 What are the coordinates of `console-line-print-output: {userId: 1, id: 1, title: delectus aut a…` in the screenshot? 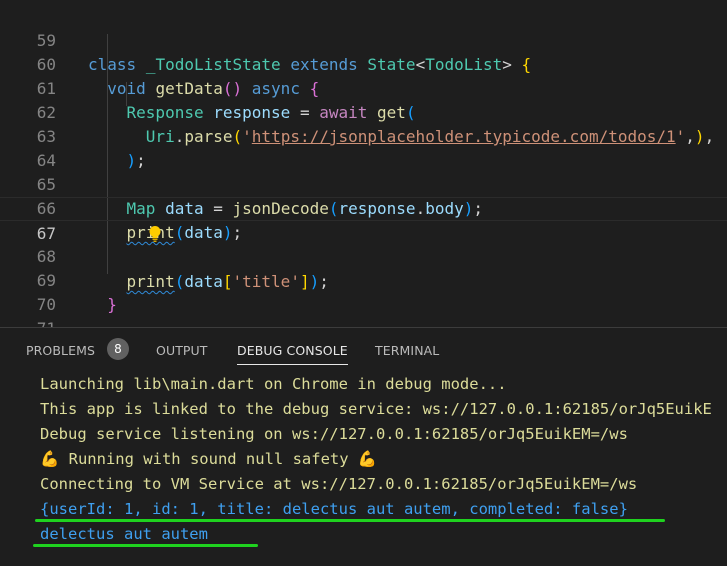 It's located at (334, 509).